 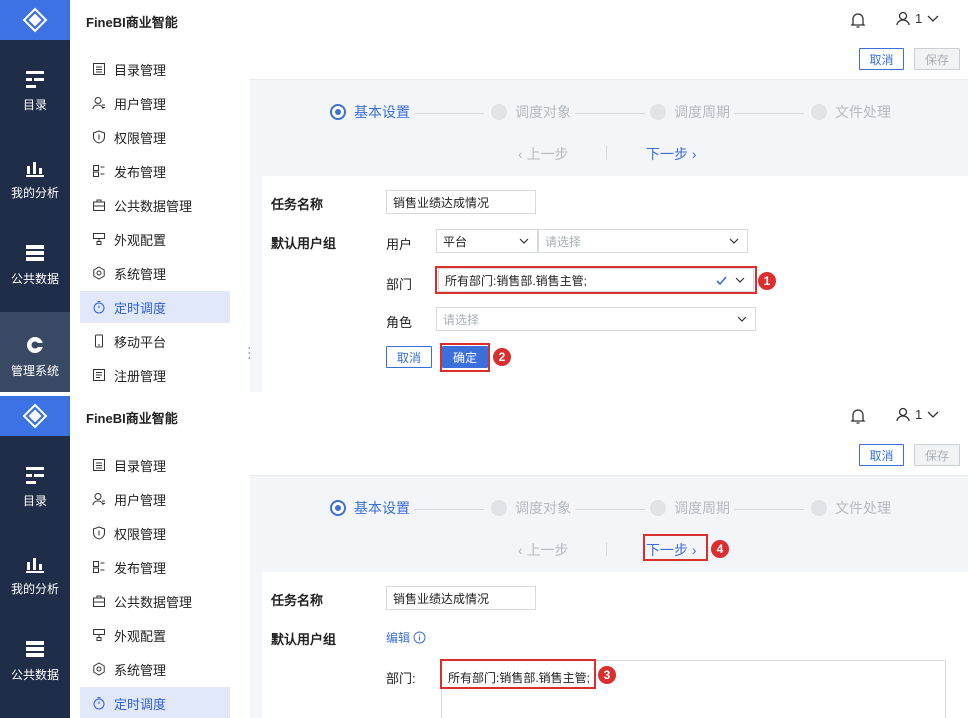 I want to click on prev-step-label: 上一步, so click(x=547, y=550).